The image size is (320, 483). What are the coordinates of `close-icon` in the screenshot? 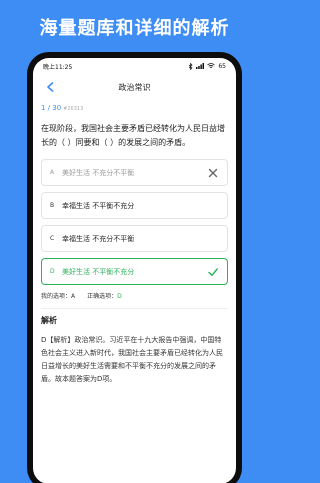 It's located at (213, 173).